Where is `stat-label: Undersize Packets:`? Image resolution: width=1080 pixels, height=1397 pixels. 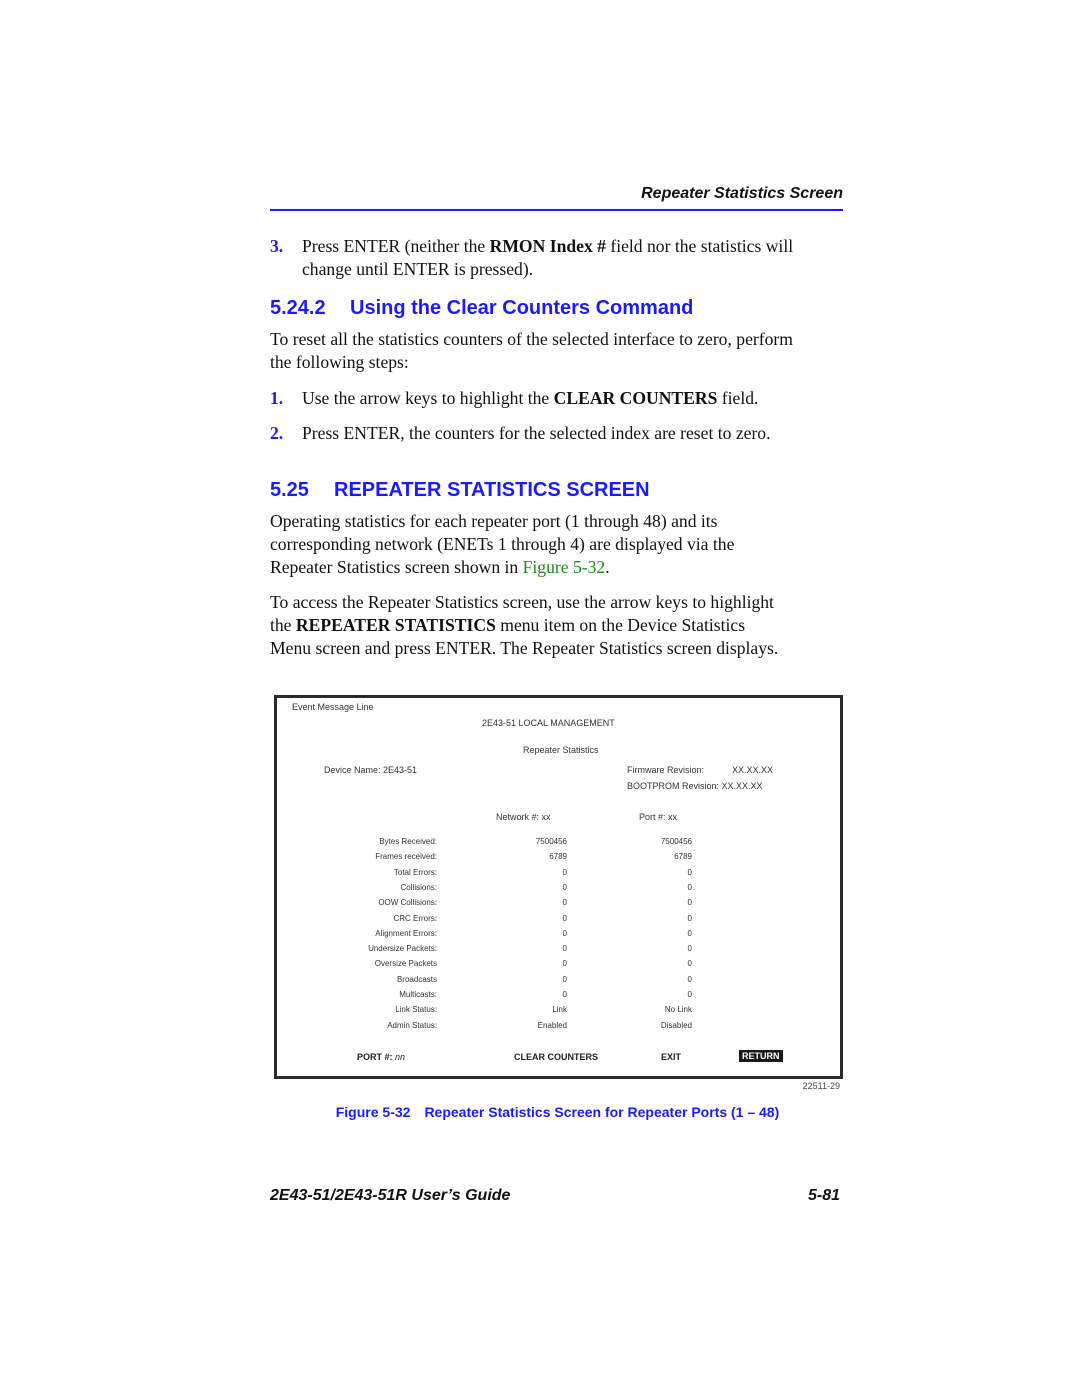 stat-label: Undersize Packets: is located at coordinates (402, 949).